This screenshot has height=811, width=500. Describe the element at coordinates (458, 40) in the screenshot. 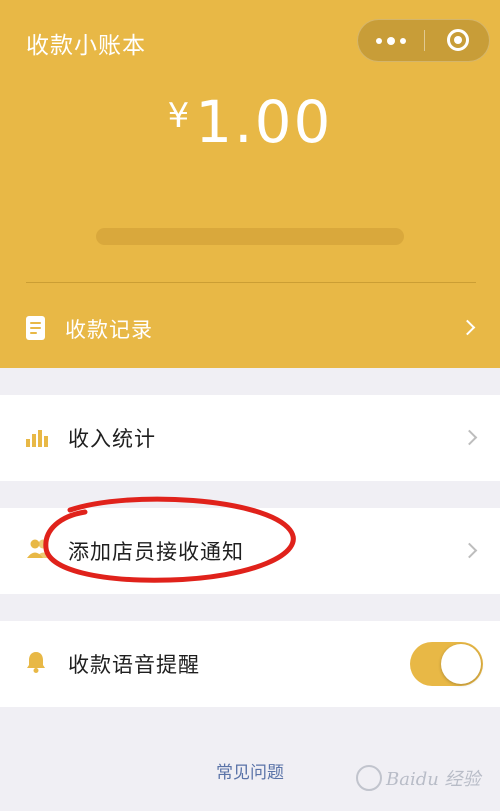

I see `close-target-icon` at that location.